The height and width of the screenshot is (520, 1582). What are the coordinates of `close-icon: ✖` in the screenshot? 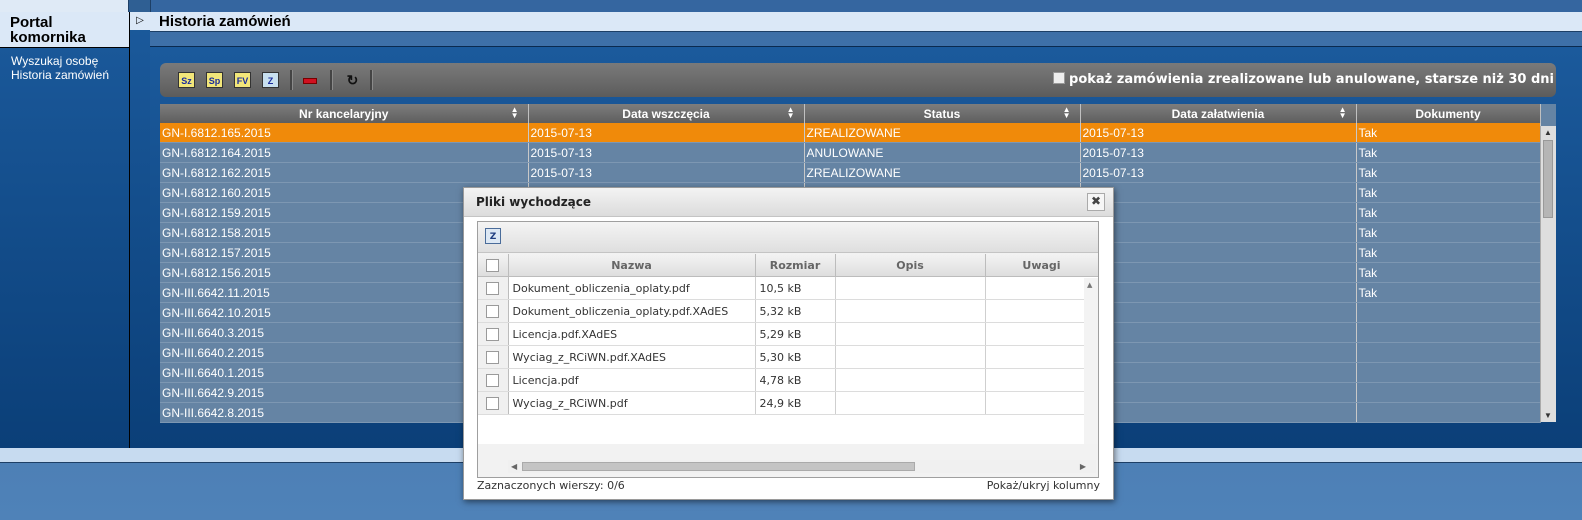 It's located at (1096, 202).